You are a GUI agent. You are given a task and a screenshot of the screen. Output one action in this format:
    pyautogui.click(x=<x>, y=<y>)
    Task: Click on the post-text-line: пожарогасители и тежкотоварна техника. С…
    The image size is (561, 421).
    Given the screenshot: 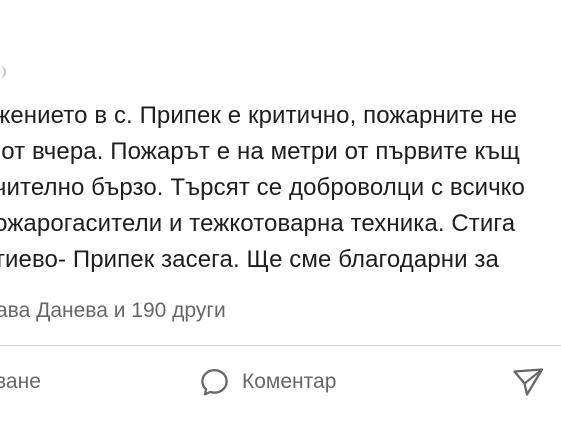 What is the action you would take?
    pyautogui.click(x=258, y=223)
    